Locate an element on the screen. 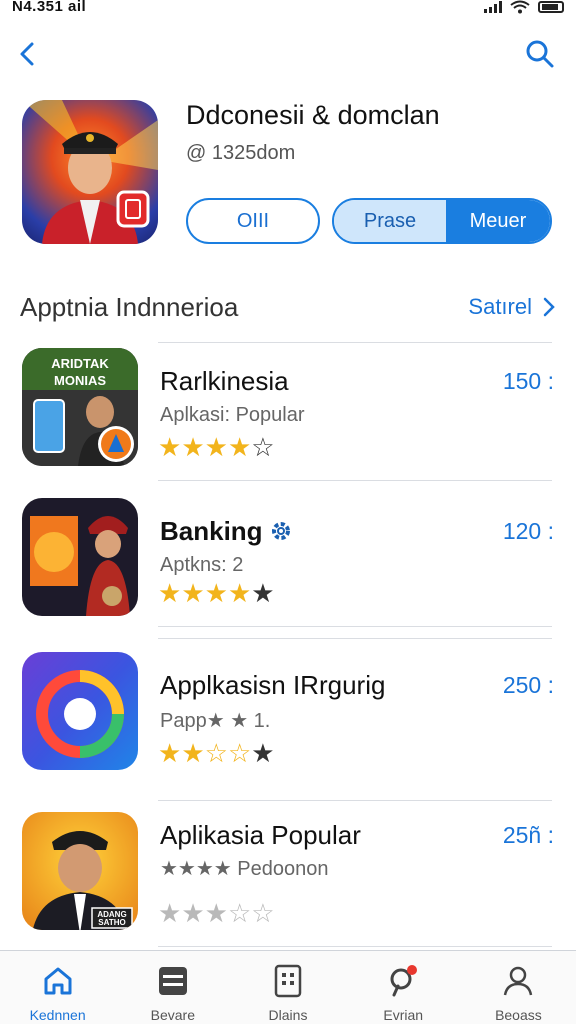 This screenshot has height=1024, width=576. nav-bar is located at coordinates (288, 55).